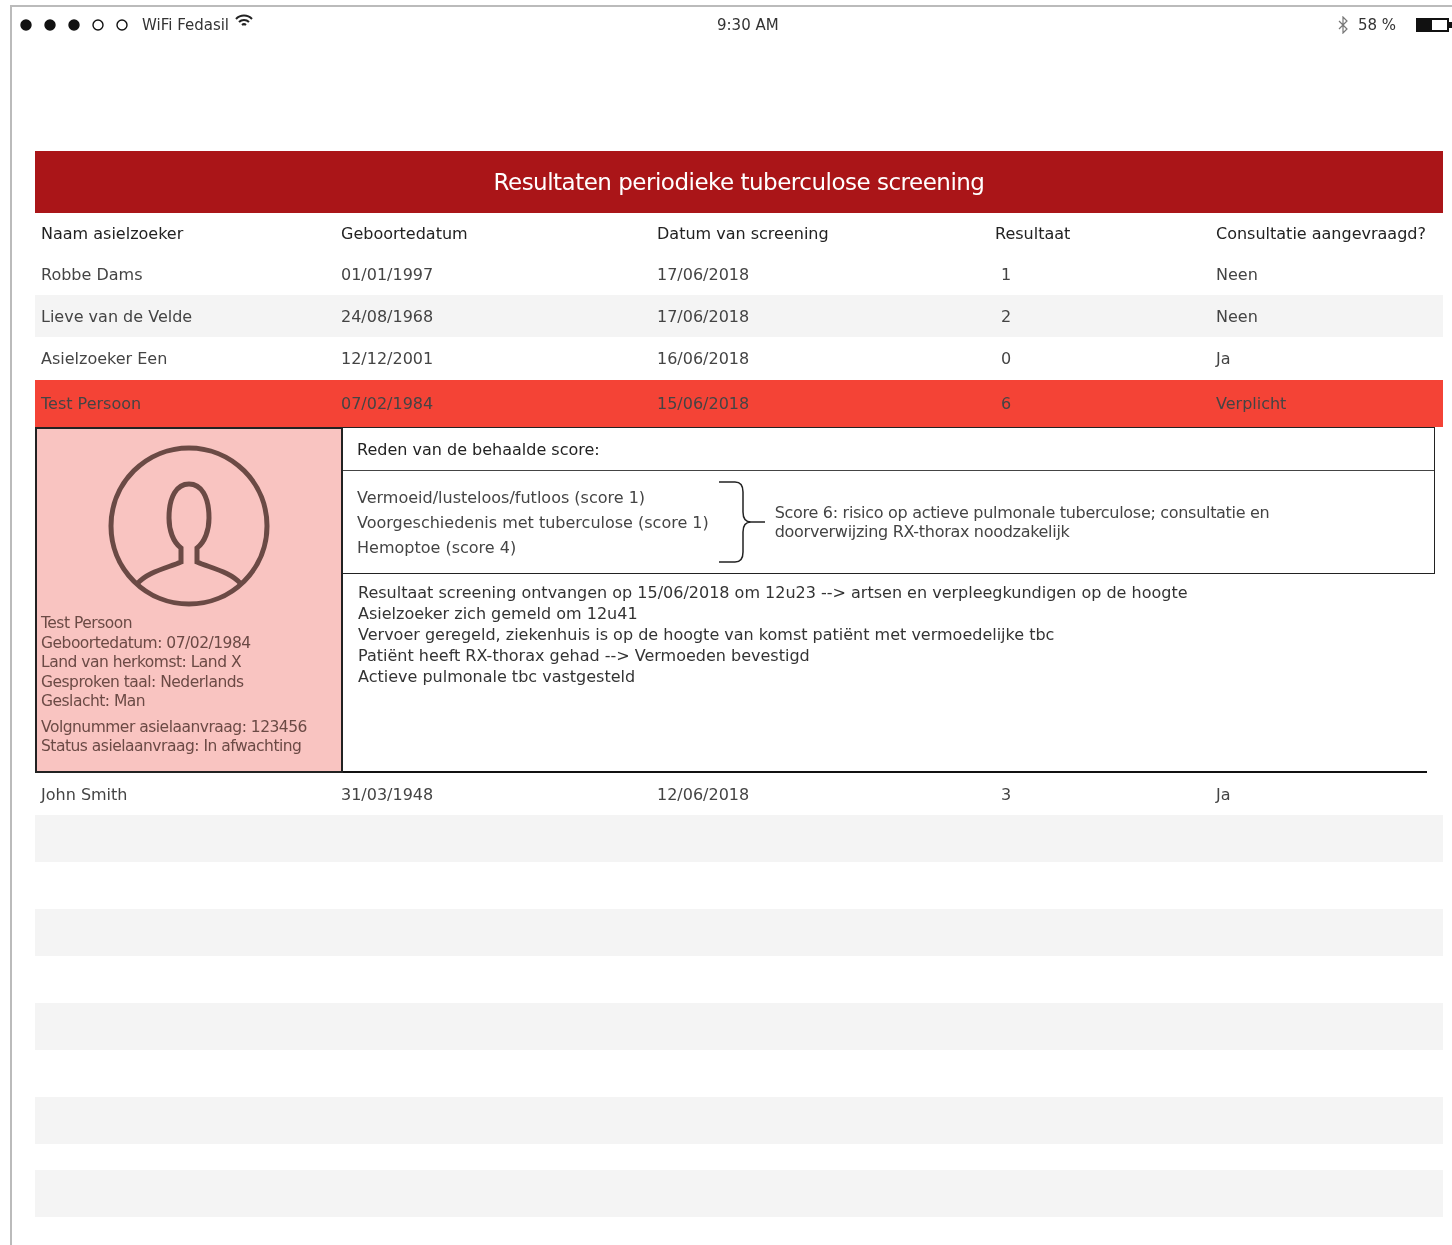  Describe the element at coordinates (1252, 403) in the screenshot. I see `table-cell-text: Verplicht` at that location.